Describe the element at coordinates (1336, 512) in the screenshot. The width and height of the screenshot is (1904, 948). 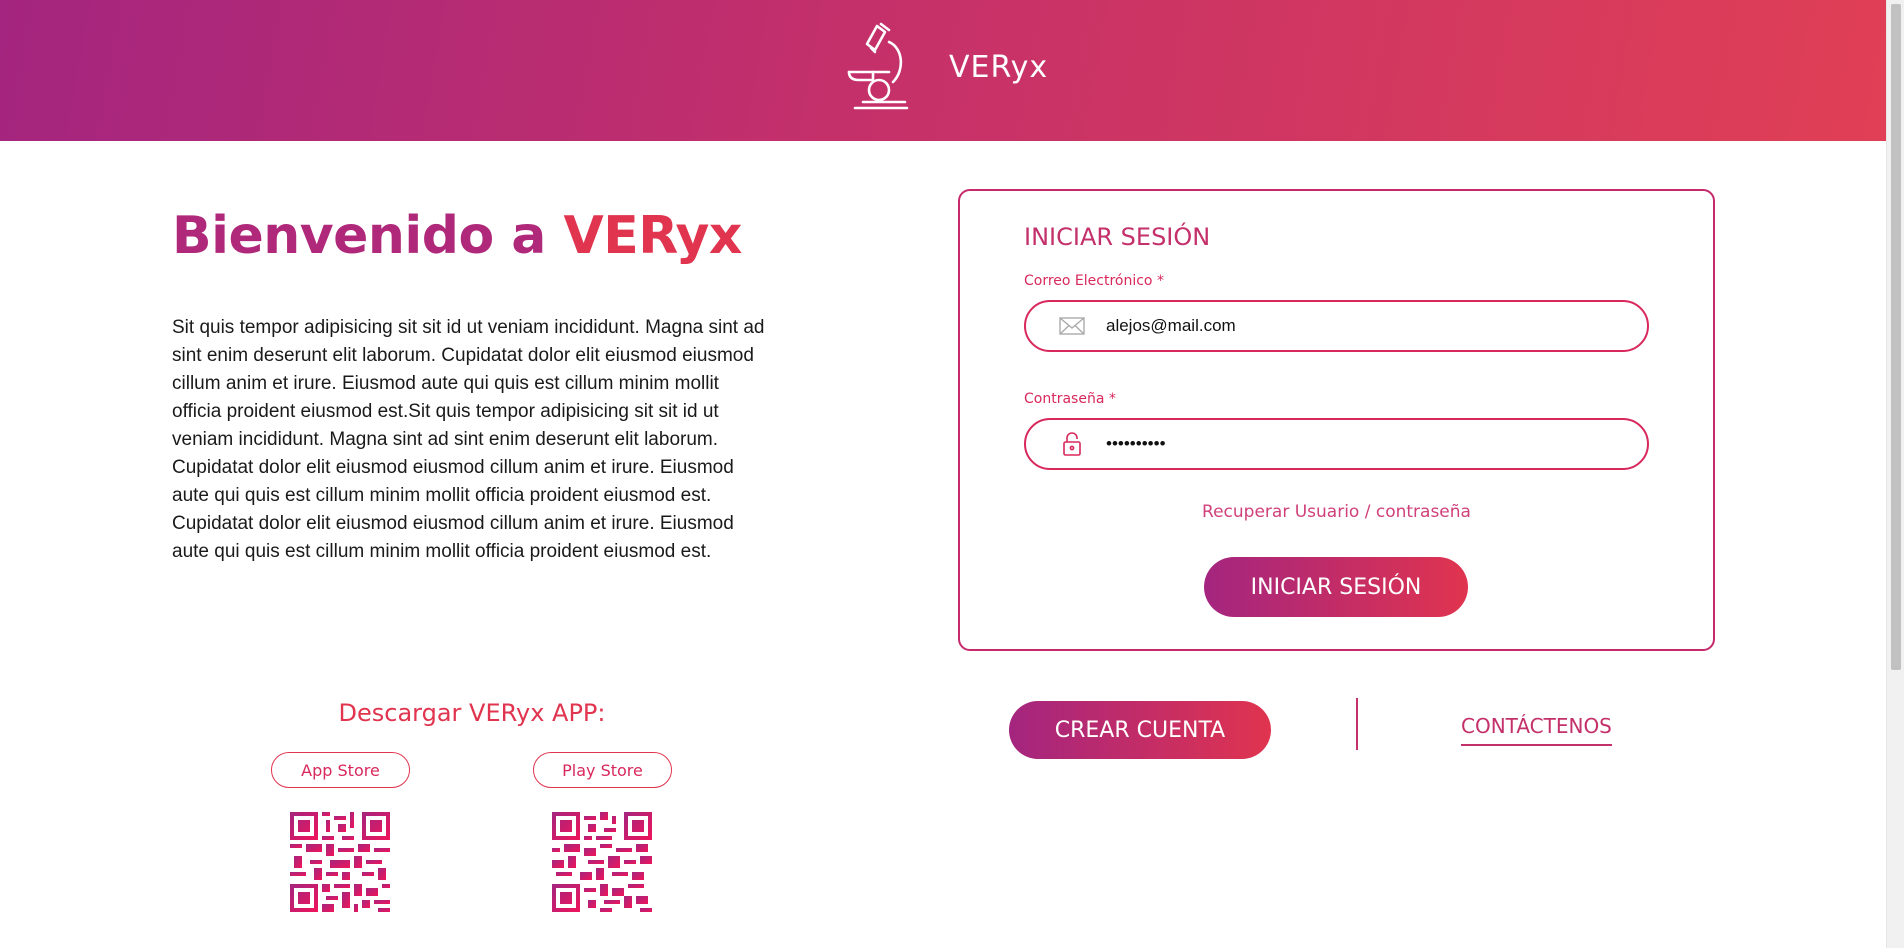
I see `recover-password-link: Recuperar Usuario / contraseña` at that location.